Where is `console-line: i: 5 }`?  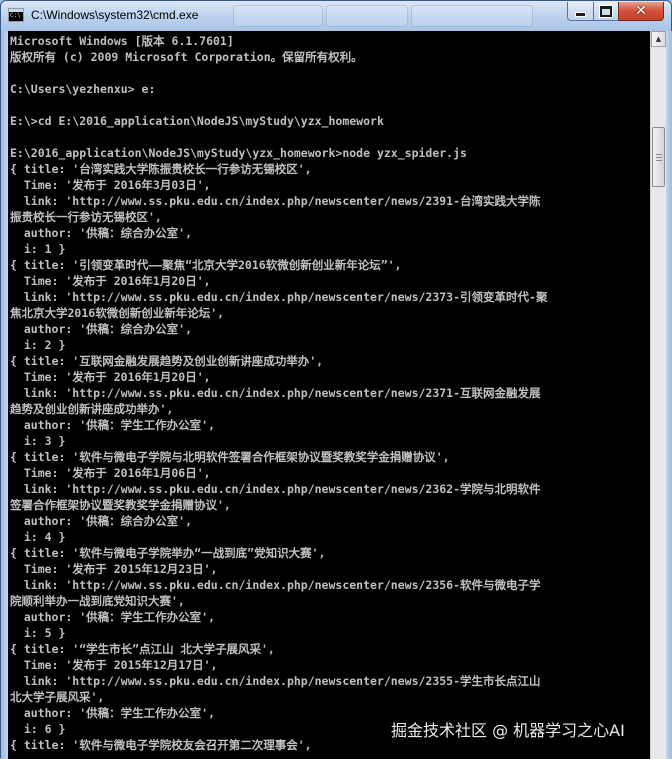
console-line: i: 5 } is located at coordinates (38, 633).